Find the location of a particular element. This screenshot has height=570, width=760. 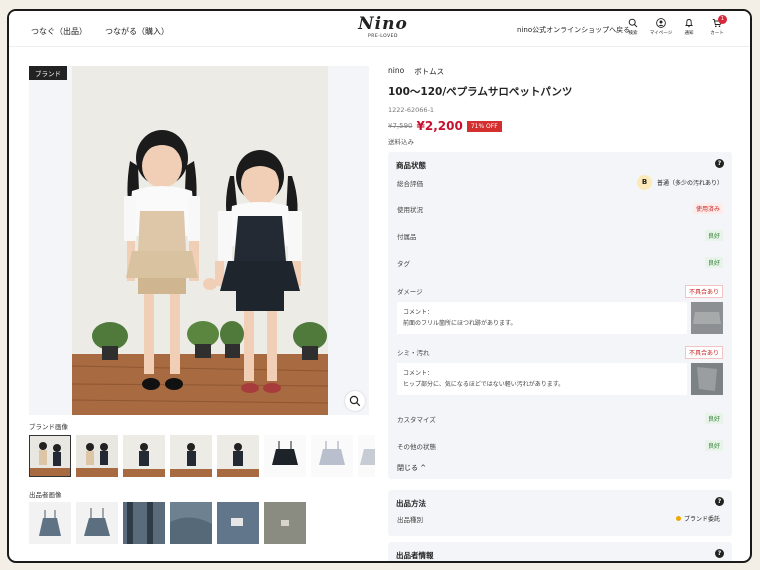

product-title: 100〜120/ペプラムサロペットパンツ is located at coordinates (480, 92).